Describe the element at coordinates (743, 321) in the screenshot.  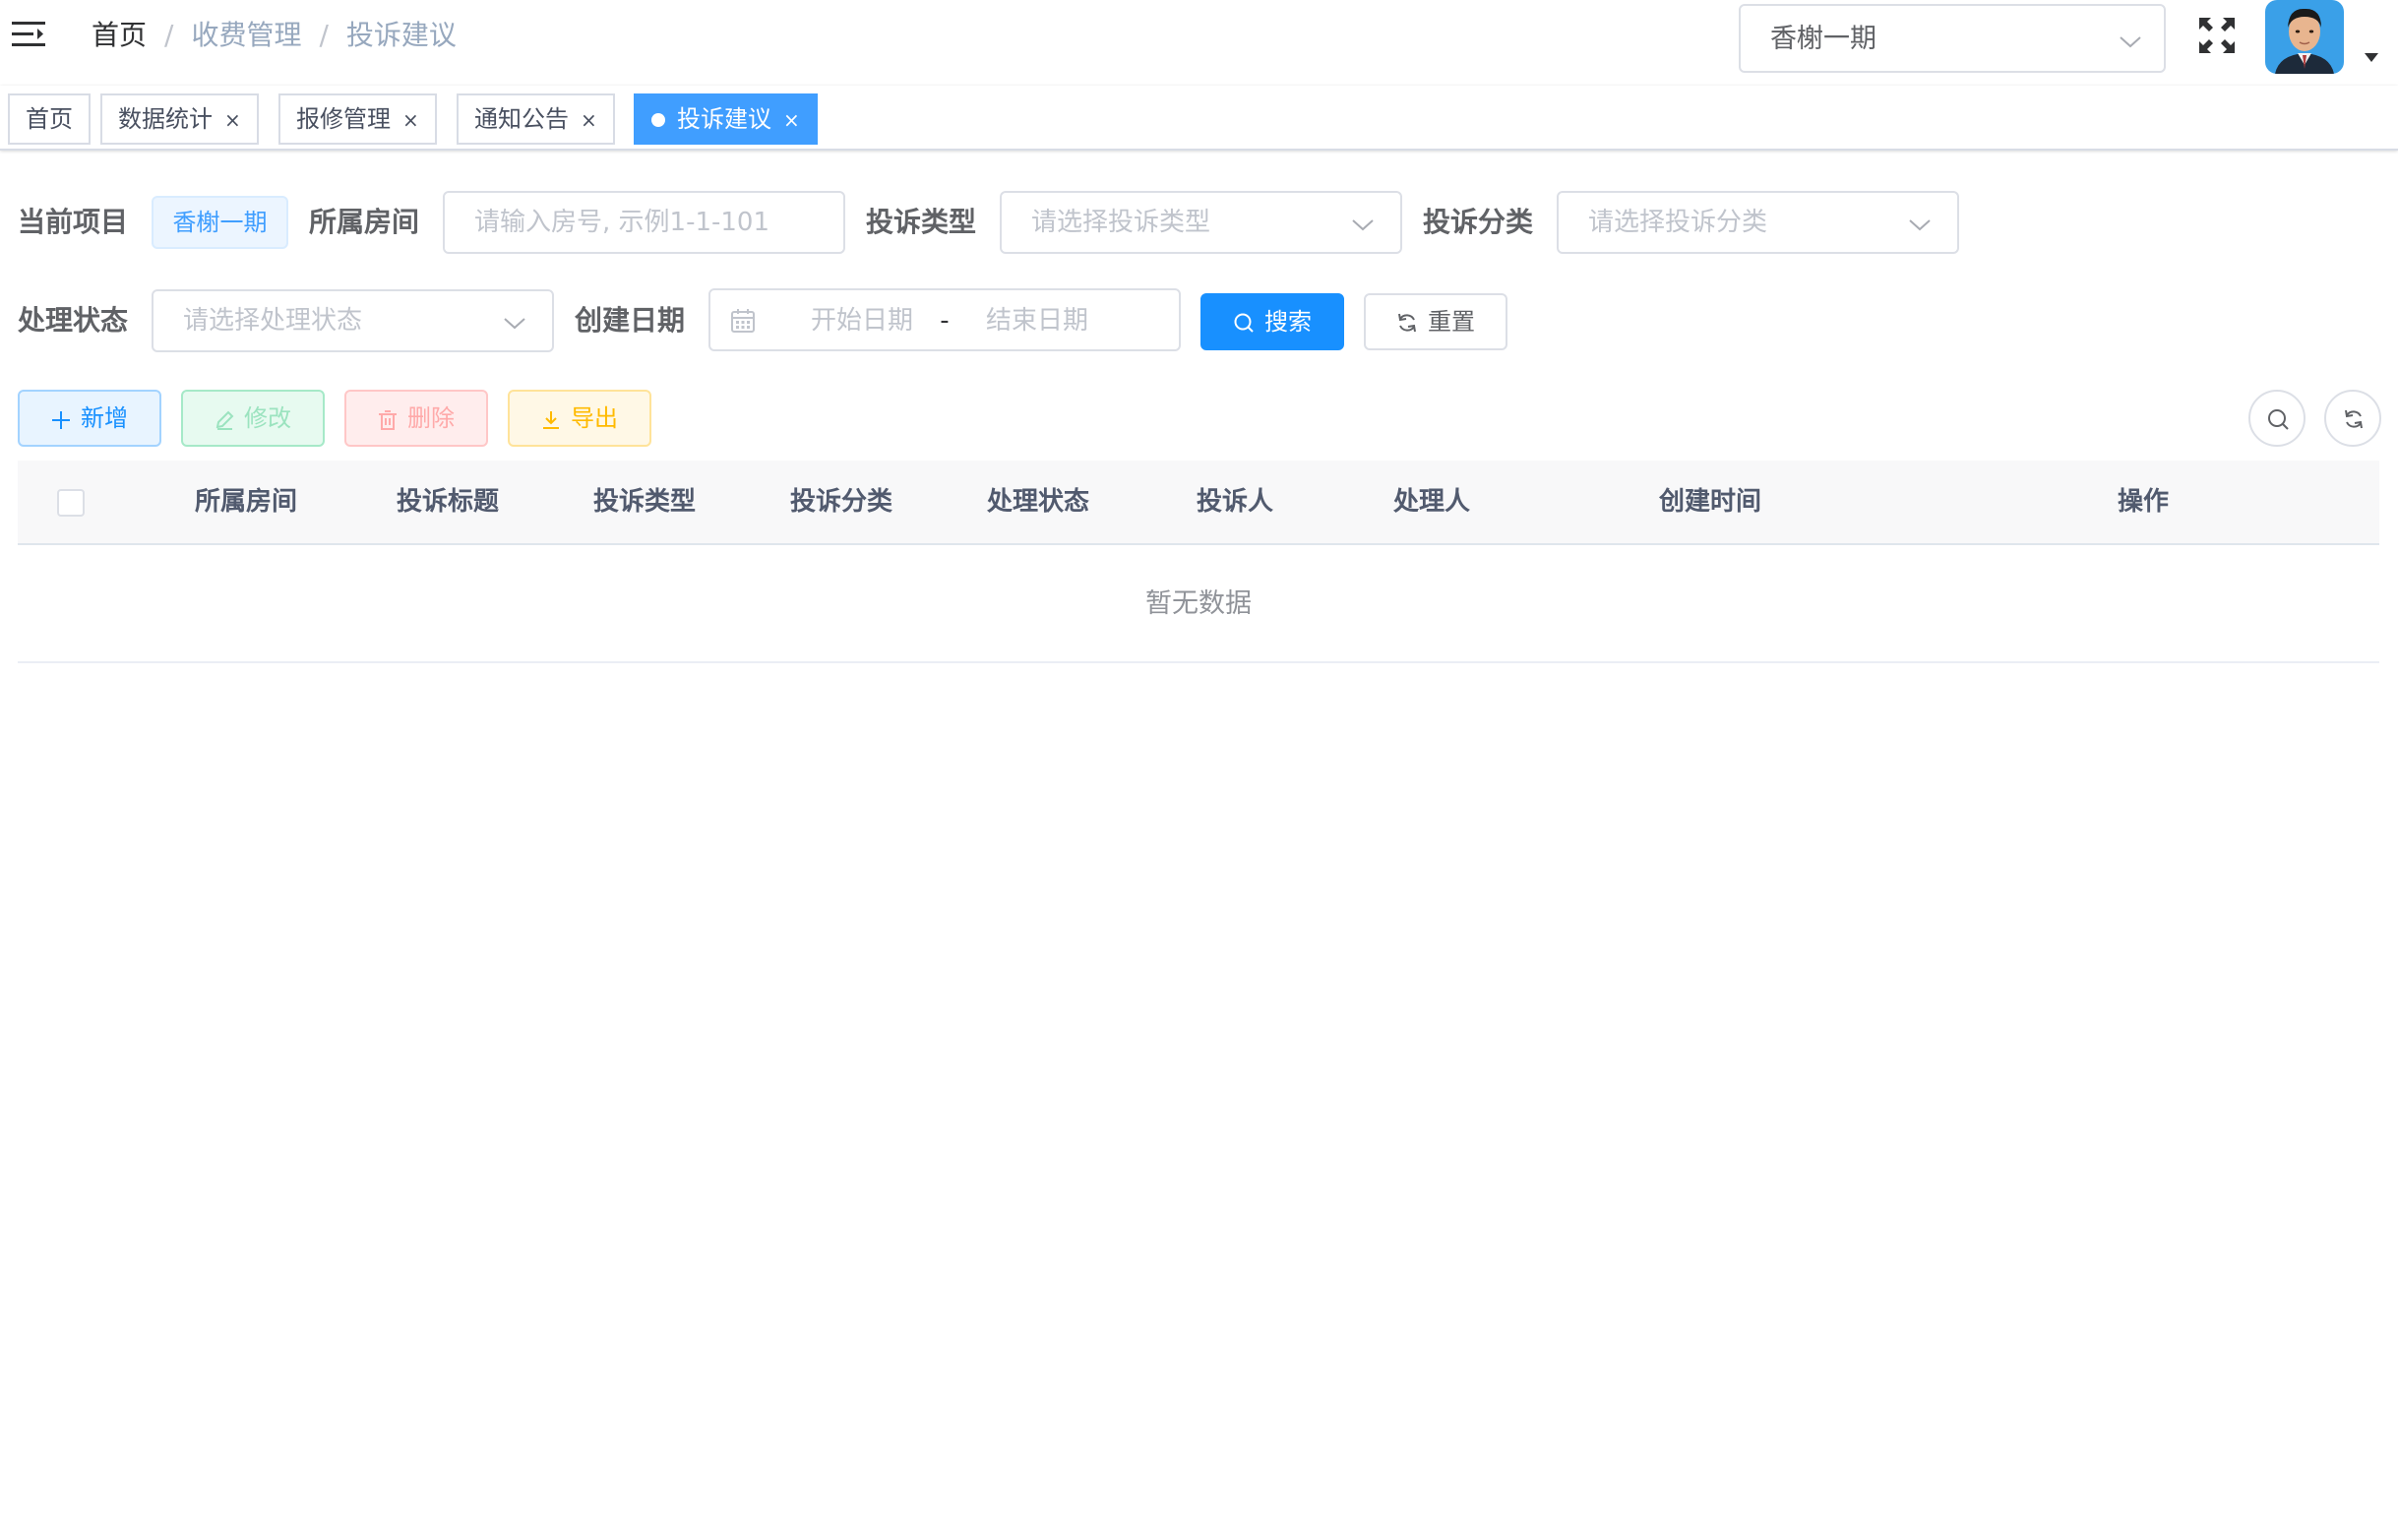
I see `calendar-icon` at that location.